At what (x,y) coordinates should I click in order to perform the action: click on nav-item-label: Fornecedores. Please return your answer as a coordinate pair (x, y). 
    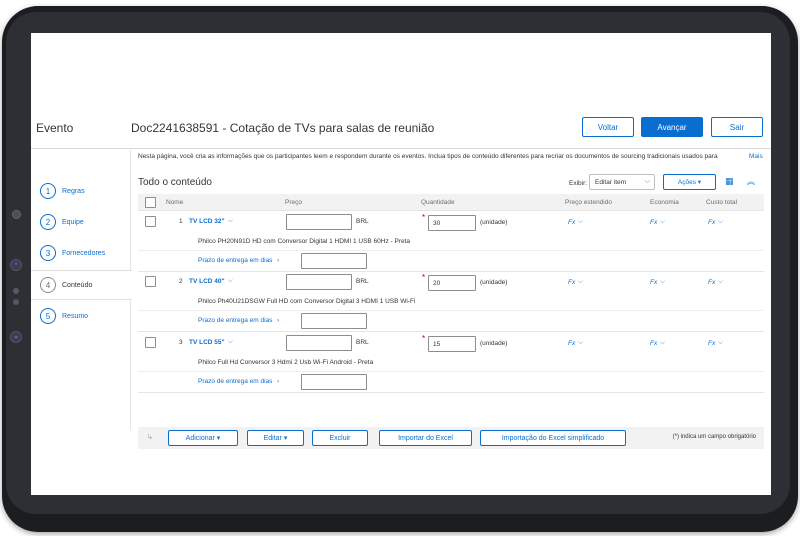
    Looking at the image, I should click on (84, 253).